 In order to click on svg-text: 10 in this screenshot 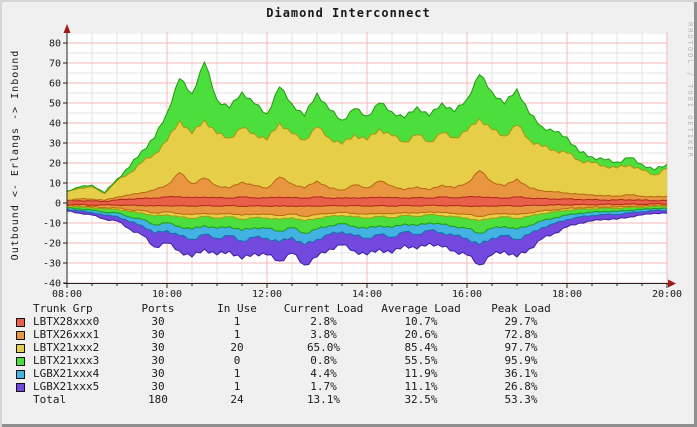, I will do `click(55, 184)`.